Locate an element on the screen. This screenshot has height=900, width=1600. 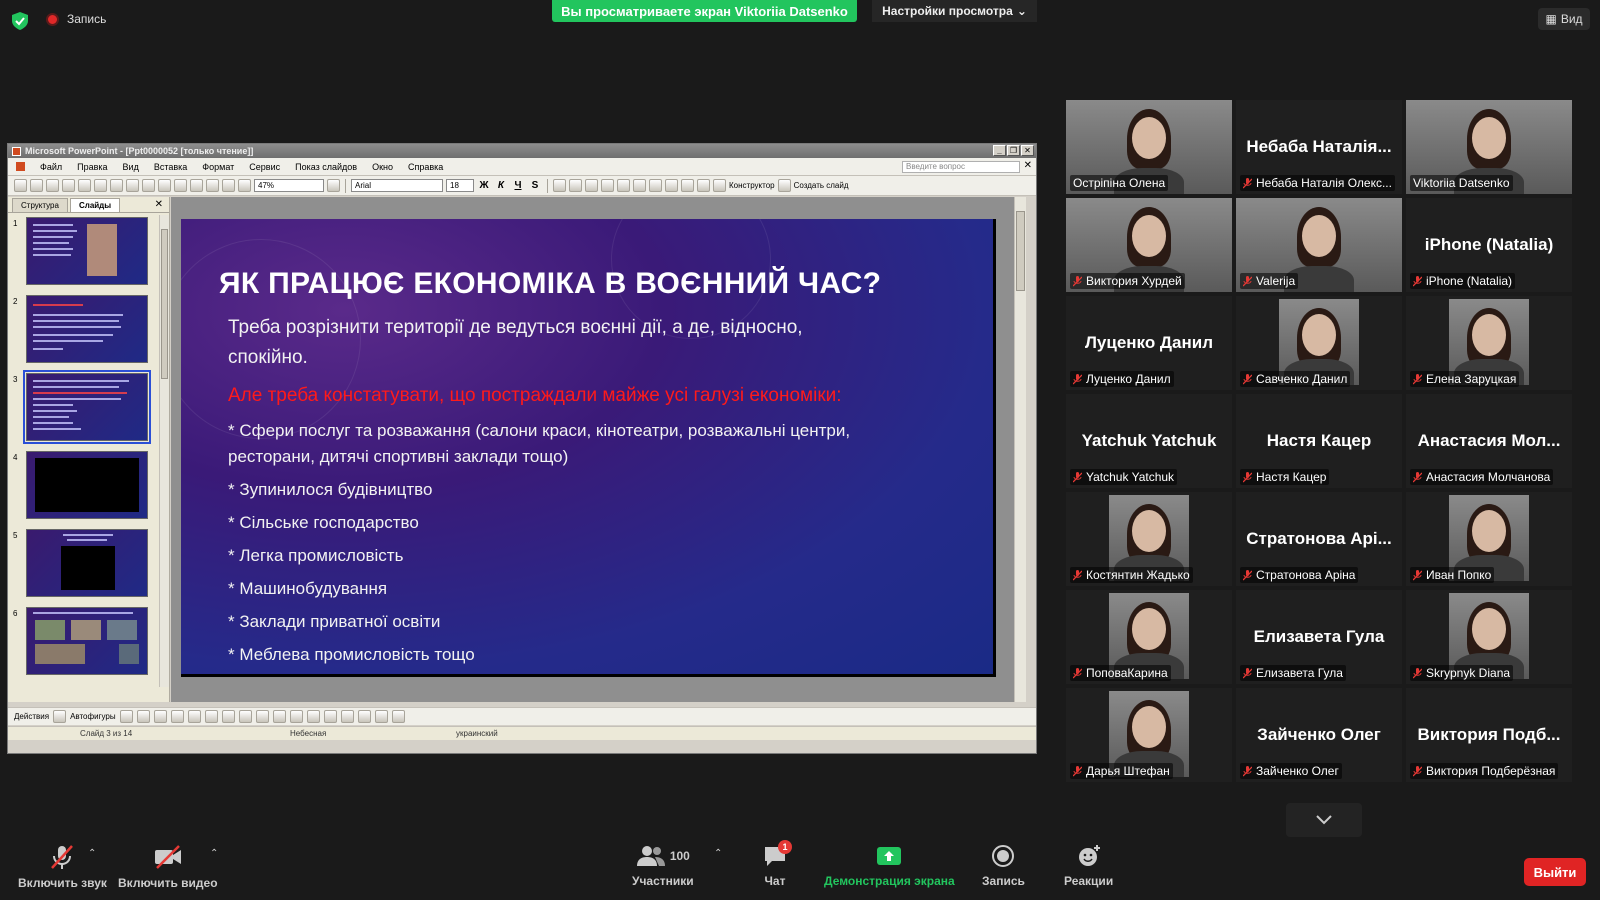
3d-style-icon is located at coordinates (398, 716).